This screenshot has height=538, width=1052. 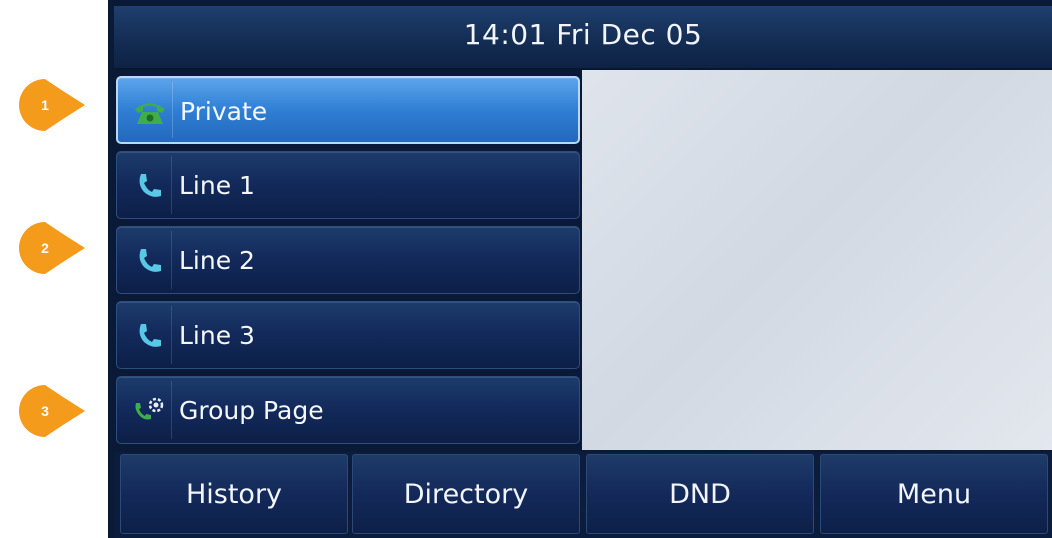 I want to click on line-key-private: Private, so click(x=348, y=110).